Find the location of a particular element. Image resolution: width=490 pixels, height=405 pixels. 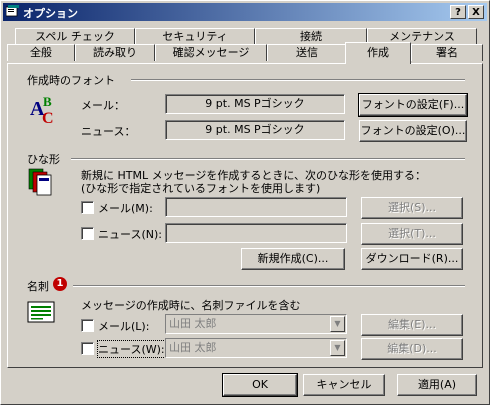

font-abc-icon: A B C is located at coordinates (42, 109).